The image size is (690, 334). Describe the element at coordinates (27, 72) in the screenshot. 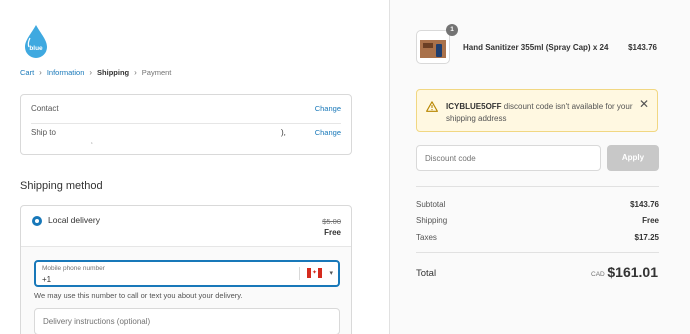

I see `breadcrumb-cart: Cart` at that location.